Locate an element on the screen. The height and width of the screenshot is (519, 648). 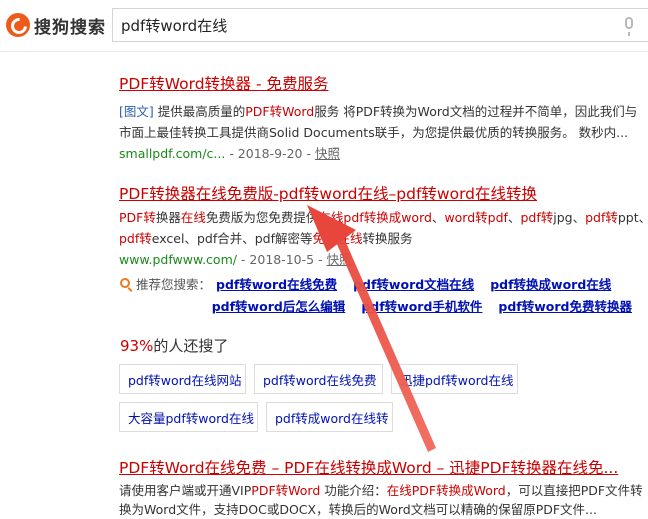
snippet-text: ppt、 is located at coordinates (632, 217).